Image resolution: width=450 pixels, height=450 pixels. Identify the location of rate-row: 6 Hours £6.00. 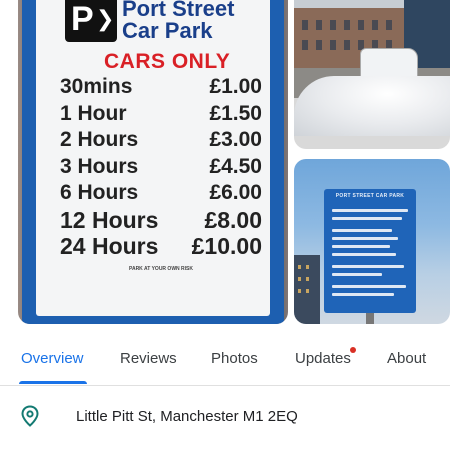
(161, 193).